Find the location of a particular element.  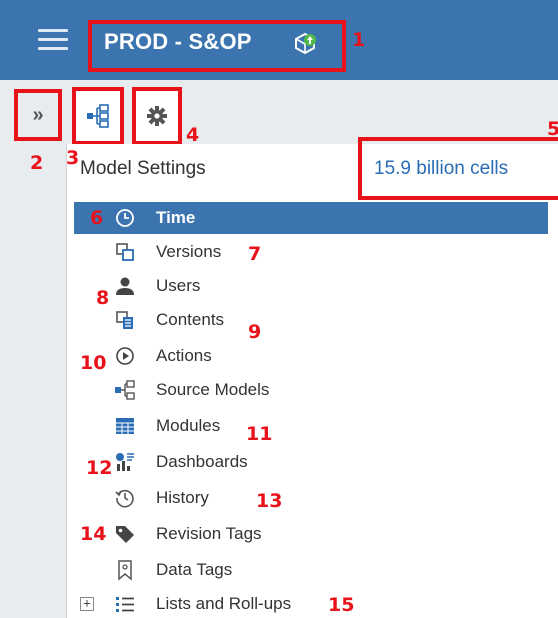

hierarchy-icon is located at coordinates (98, 116).